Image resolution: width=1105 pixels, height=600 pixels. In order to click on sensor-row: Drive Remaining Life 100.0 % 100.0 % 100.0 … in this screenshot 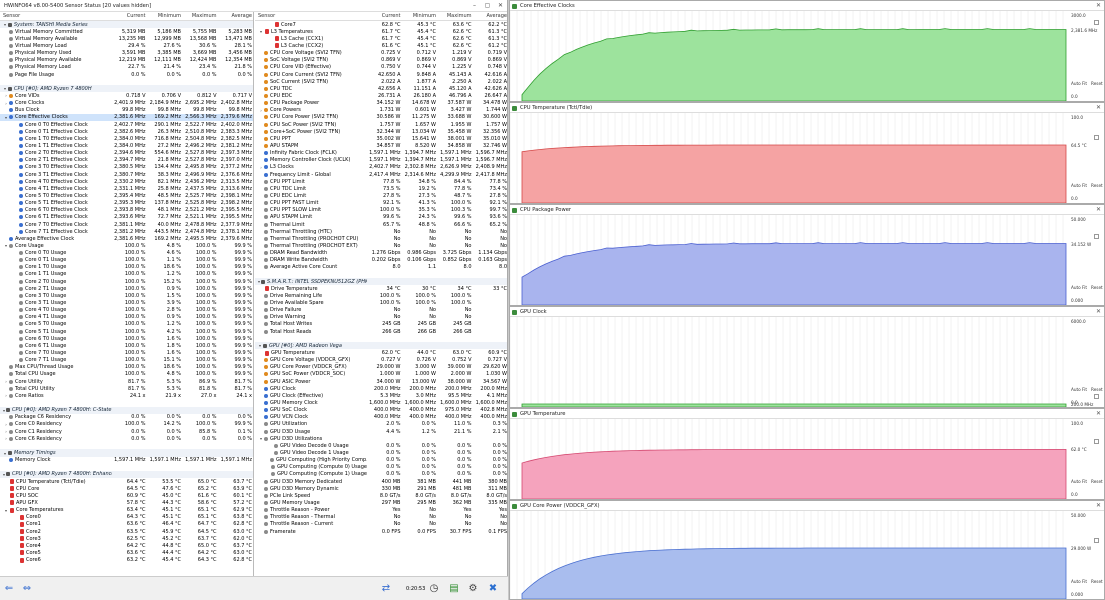, I will do `click(381, 295)`.